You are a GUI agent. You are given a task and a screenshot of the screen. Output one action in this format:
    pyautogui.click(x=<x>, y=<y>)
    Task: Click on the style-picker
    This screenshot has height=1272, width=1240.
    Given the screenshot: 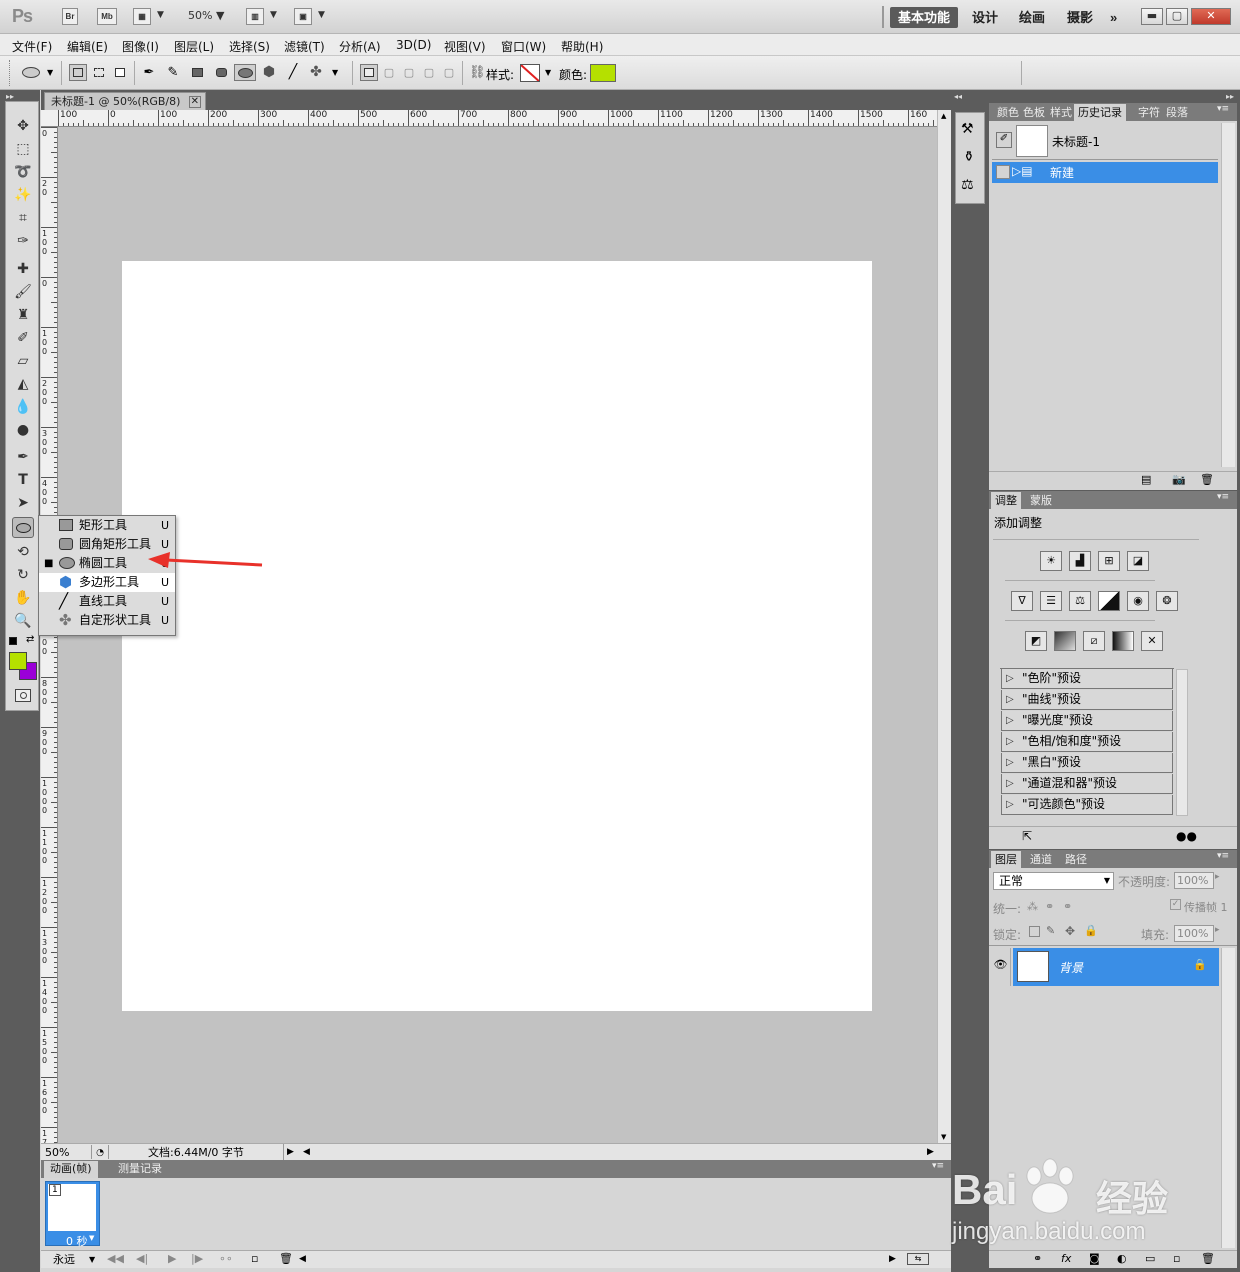 What is the action you would take?
    pyautogui.click(x=530, y=73)
    